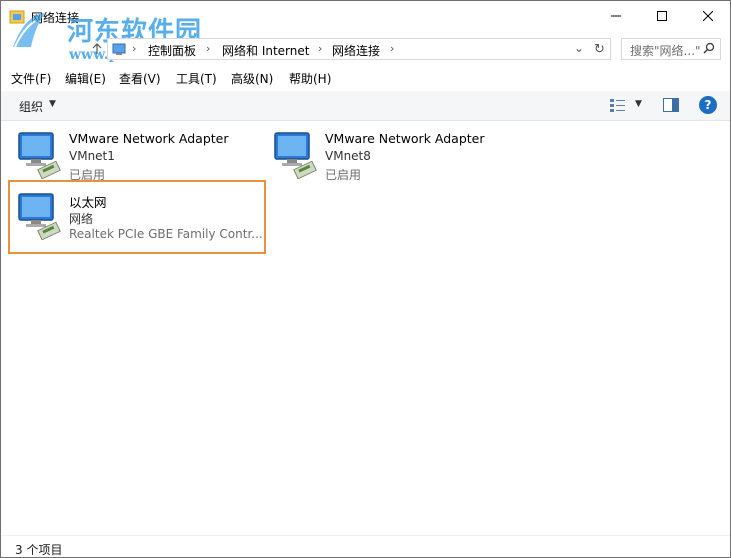  I want to click on item-count: 3 个项目, so click(39, 550).